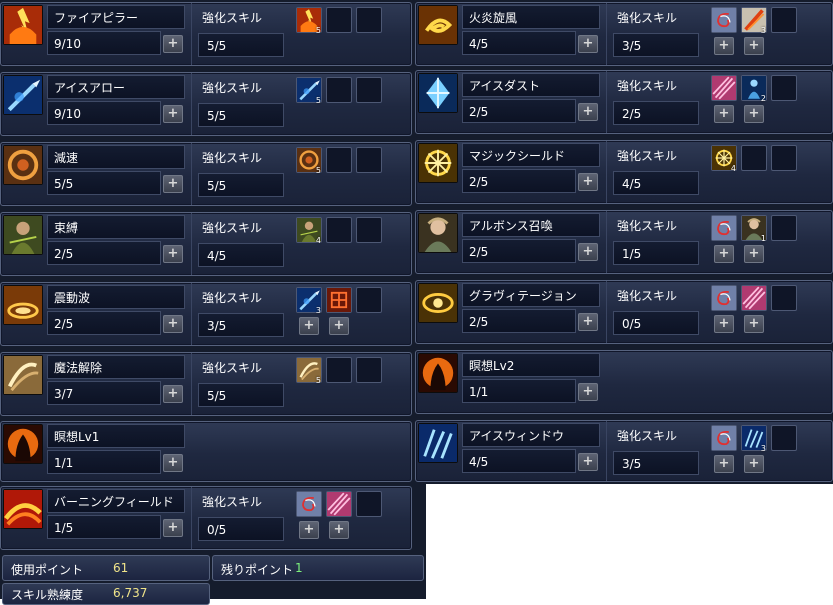  I want to click on flame-grid-icon, so click(339, 300).